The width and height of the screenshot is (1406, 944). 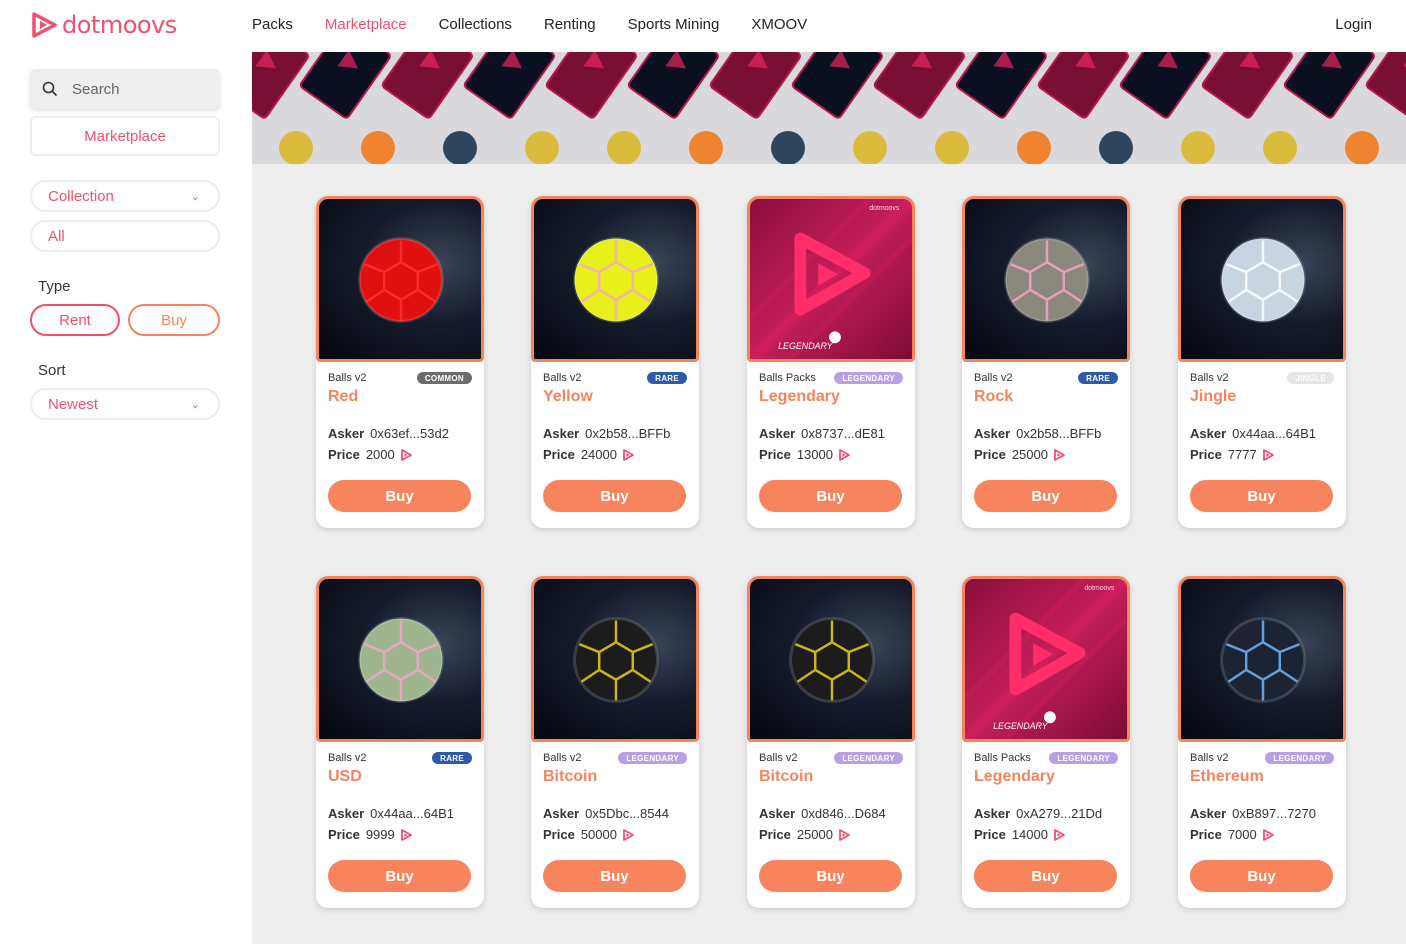 I want to click on type-buy-button: Buy, so click(x=174, y=320).